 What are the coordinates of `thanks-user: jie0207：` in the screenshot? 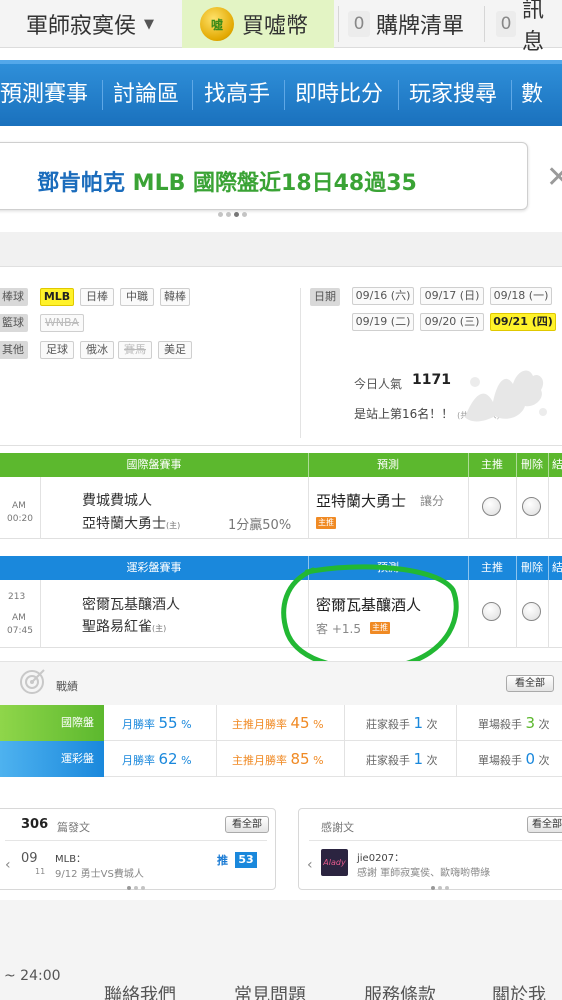 It's located at (380, 856).